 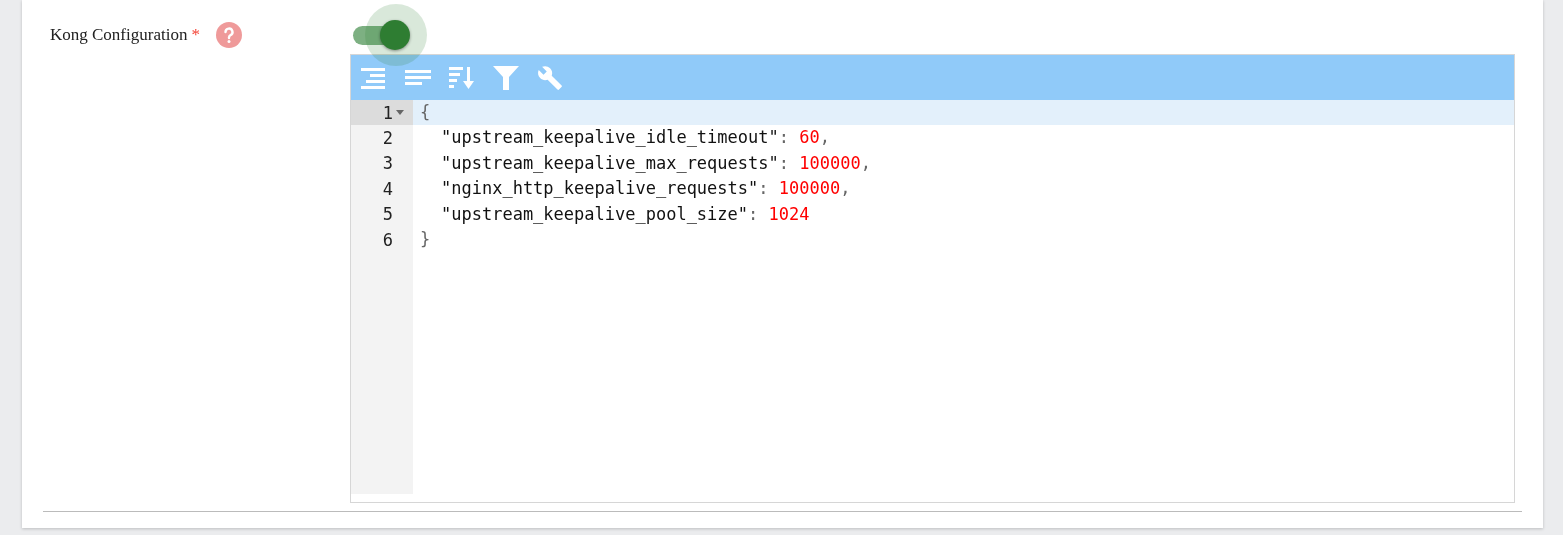 What do you see at coordinates (400, 113) in the screenshot?
I see `fold-caret-icon` at bounding box center [400, 113].